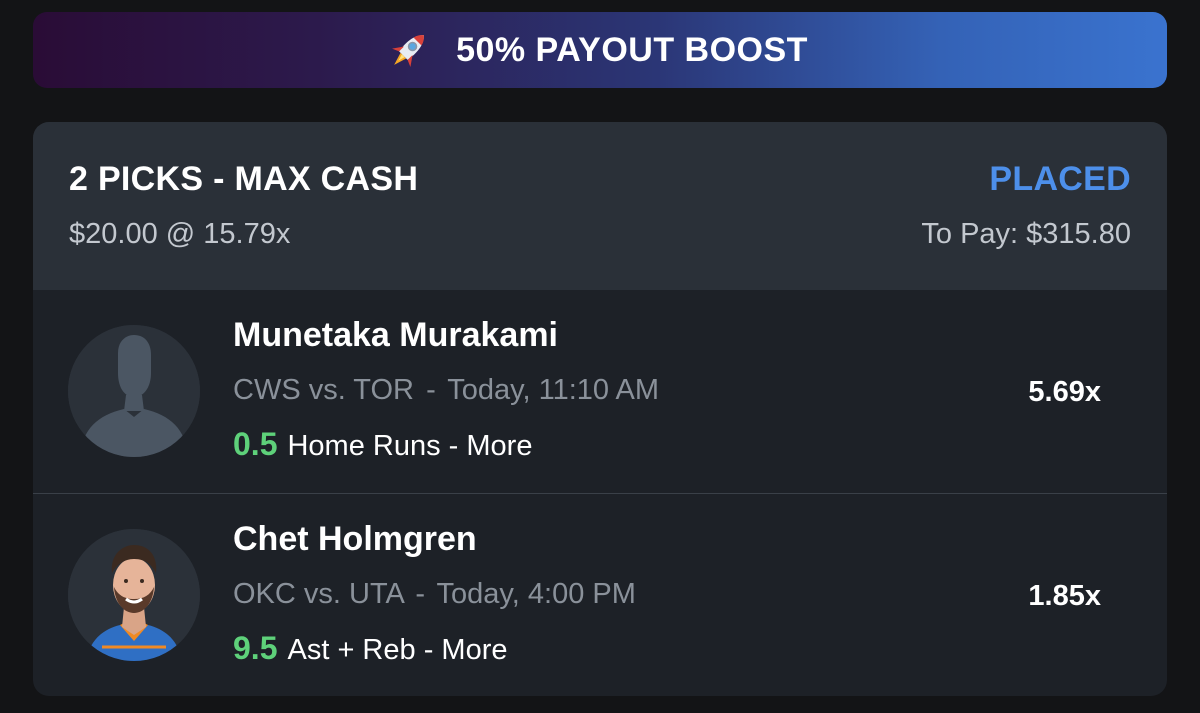 The height and width of the screenshot is (713, 1200). I want to click on entry-title: 2 PICKS - MAX CASH, so click(244, 179).